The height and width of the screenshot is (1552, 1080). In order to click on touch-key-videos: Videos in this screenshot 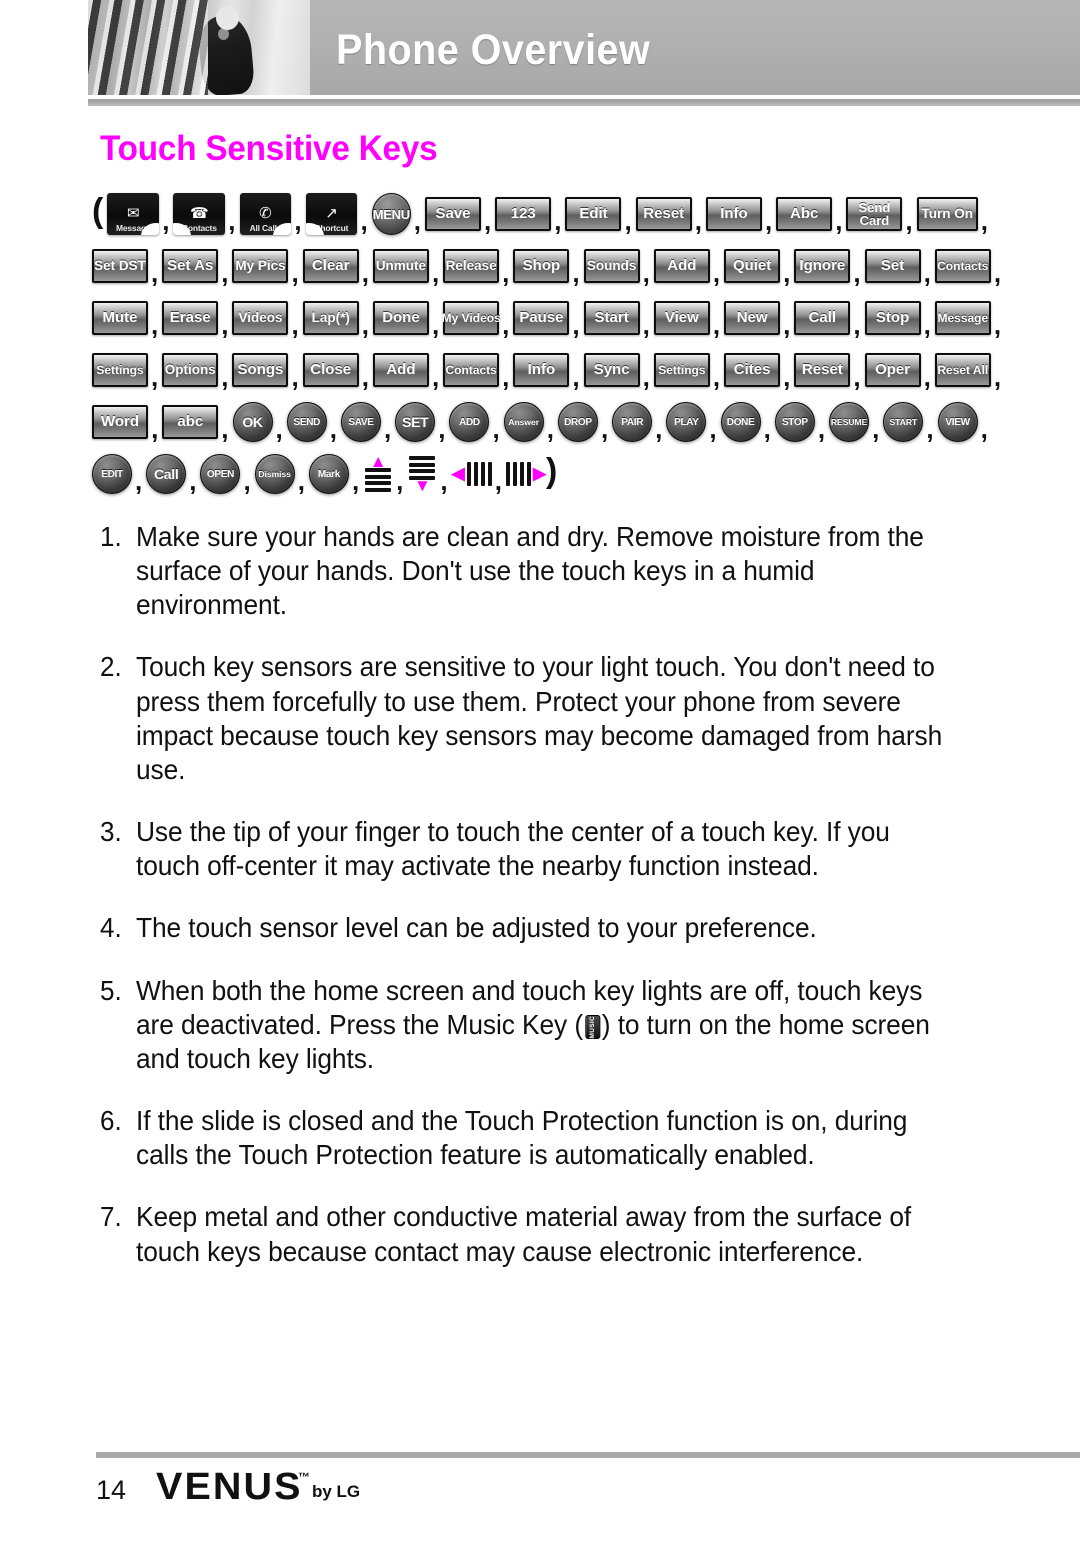, I will do `click(260, 318)`.